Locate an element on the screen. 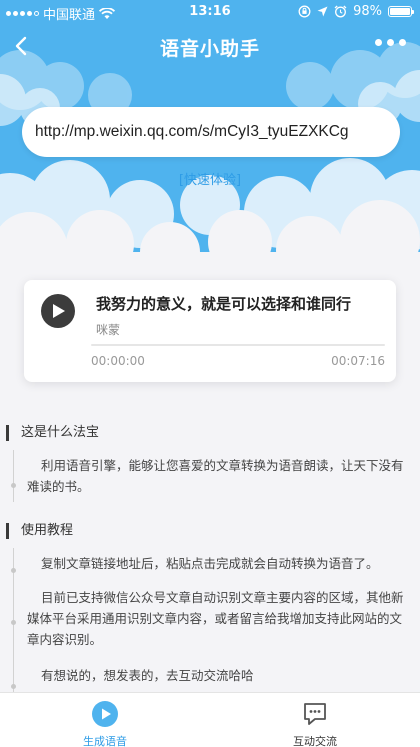 The image size is (420, 747). current-time: 00:00:00 is located at coordinates (118, 361).